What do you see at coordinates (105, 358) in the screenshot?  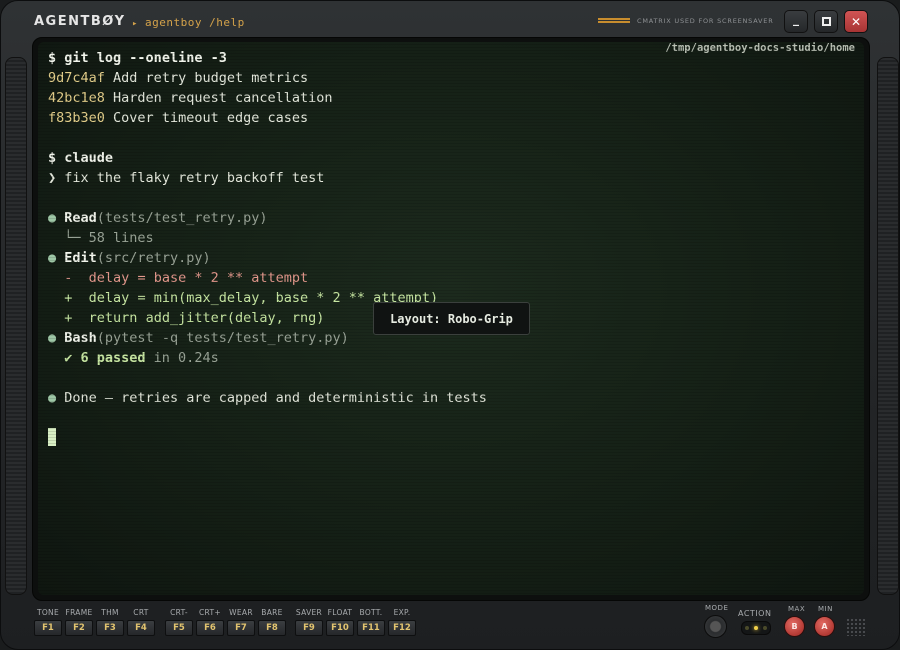 I see `test-result: ✔ 6 passed` at bounding box center [105, 358].